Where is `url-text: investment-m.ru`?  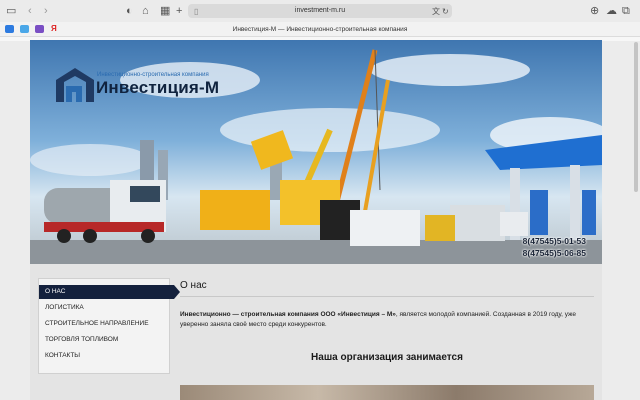
url-text: investment-m.ru is located at coordinates (320, 10).